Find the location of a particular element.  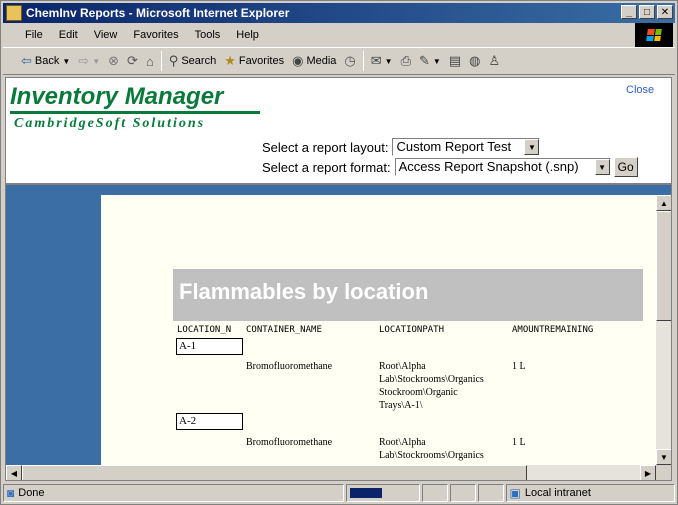

toolbar-separator is located at coordinates (363, 61).